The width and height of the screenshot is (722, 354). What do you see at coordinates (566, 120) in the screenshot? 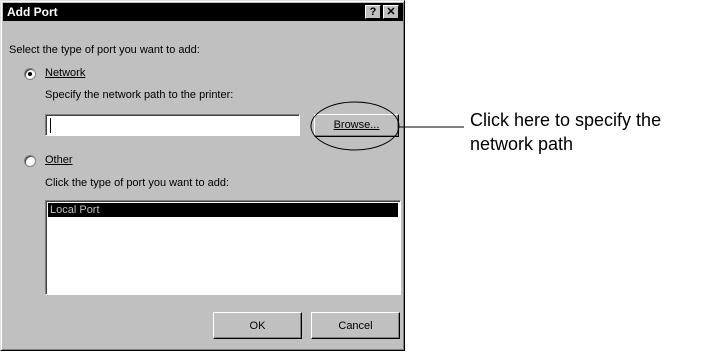
I see `callout-text-line1: Click here to specify the` at bounding box center [566, 120].